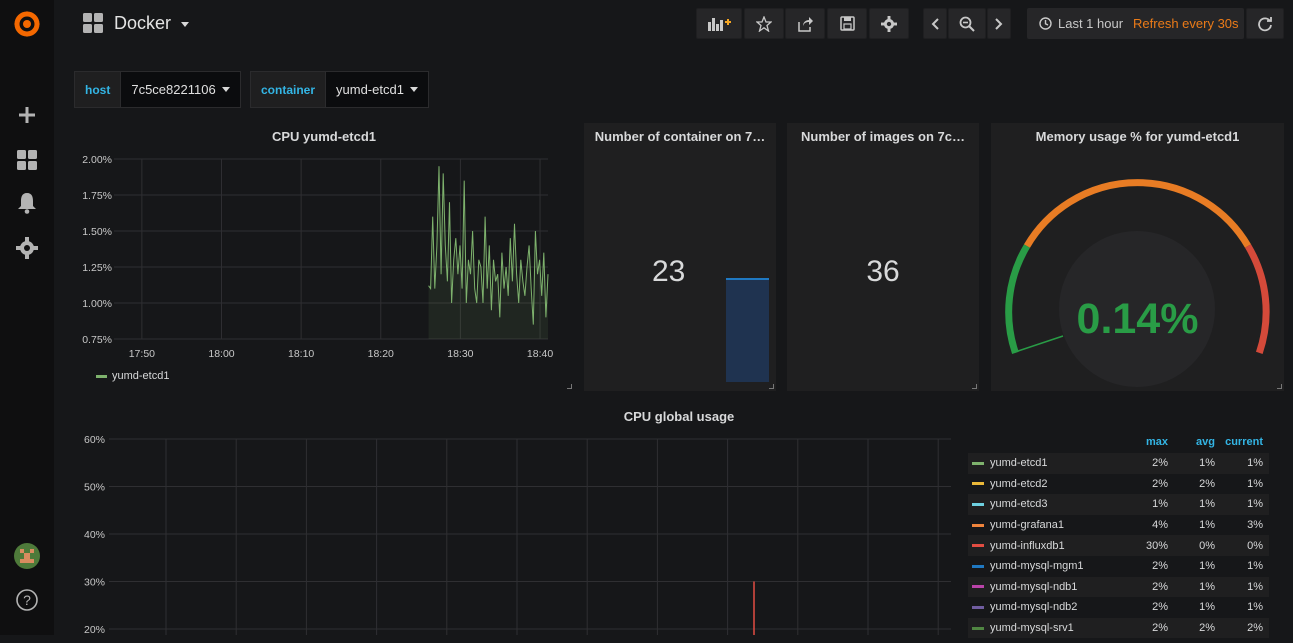  I want to click on panel-title: CPU global usage, so click(679, 416).